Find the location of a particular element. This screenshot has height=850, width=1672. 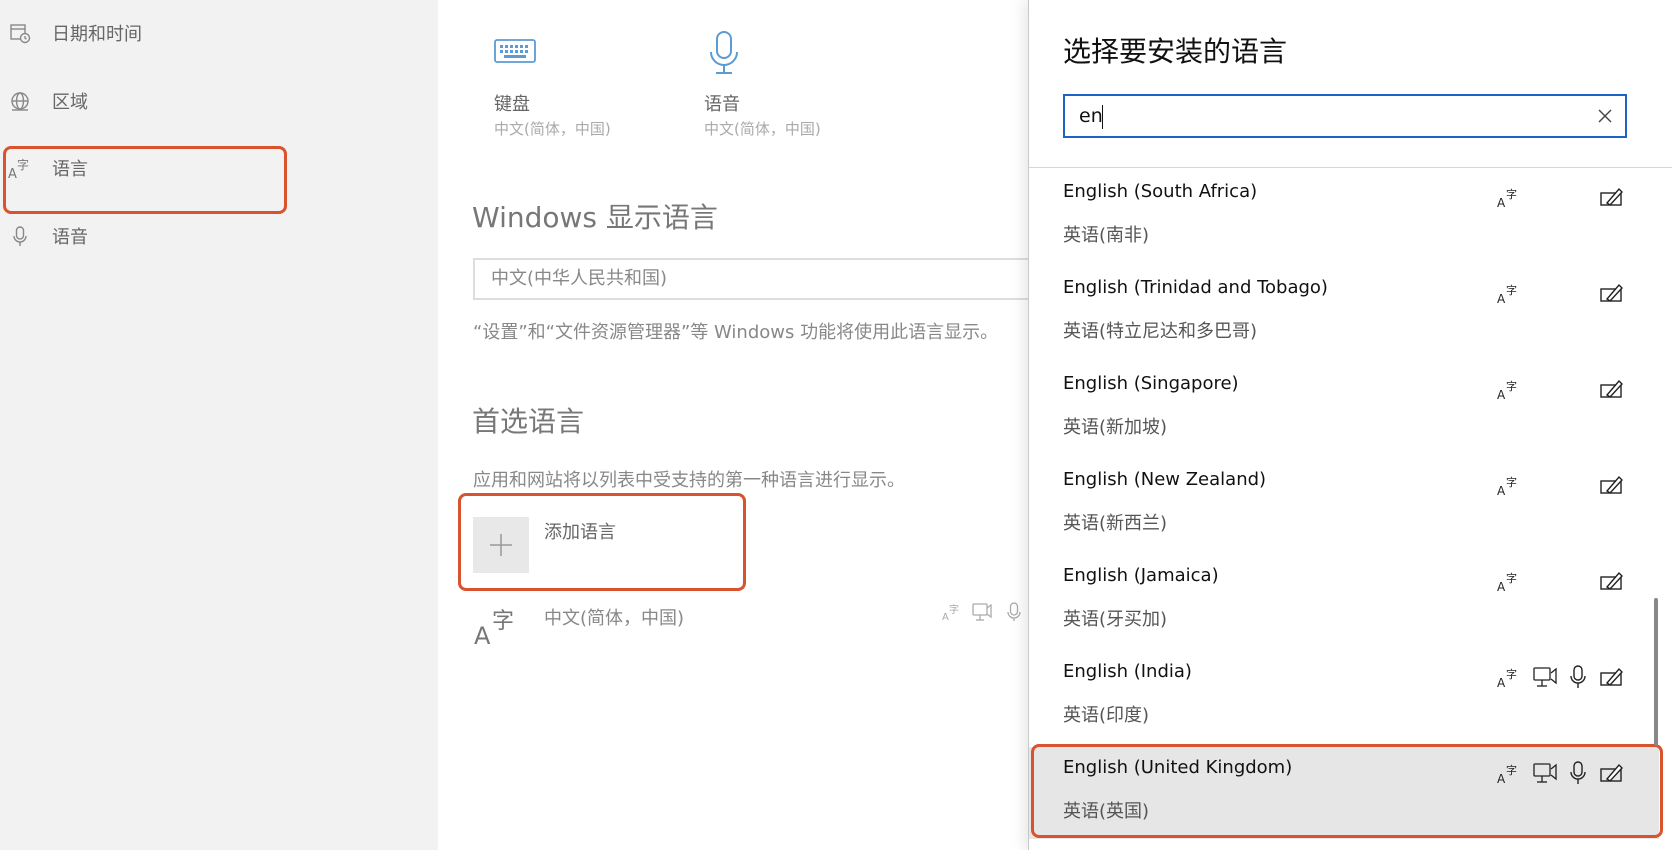

scrollbar is located at coordinates (1656, 672).